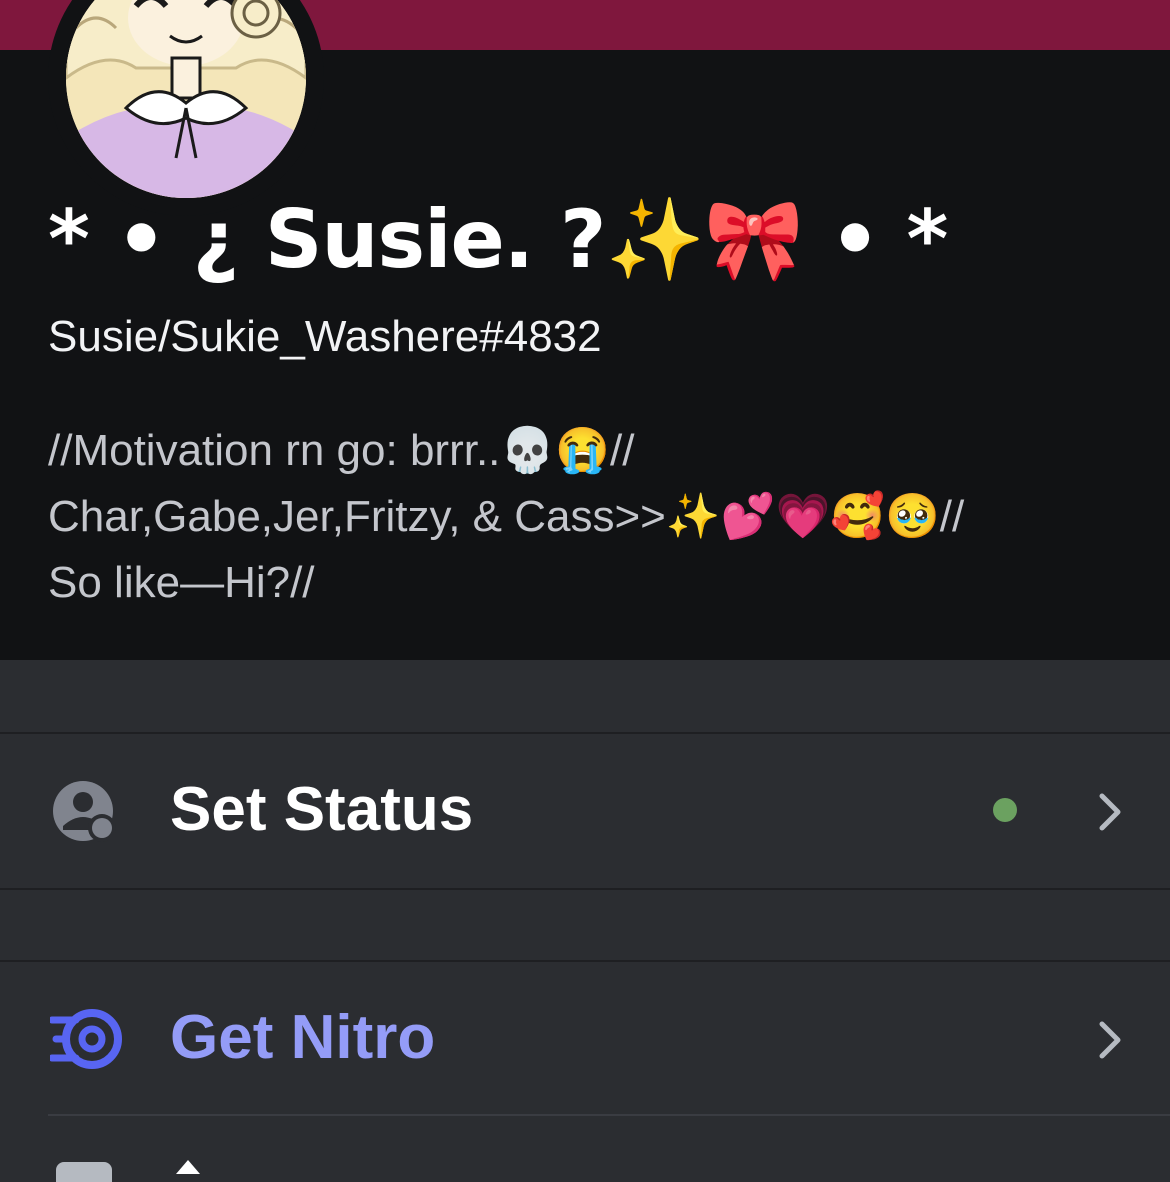 This screenshot has width=1170, height=1182. What do you see at coordinates (498, 239) in the screenshot?
I see `display-name: * • ¿ Susie. ?✨🎀 • *` at bounding box center [498, 239].